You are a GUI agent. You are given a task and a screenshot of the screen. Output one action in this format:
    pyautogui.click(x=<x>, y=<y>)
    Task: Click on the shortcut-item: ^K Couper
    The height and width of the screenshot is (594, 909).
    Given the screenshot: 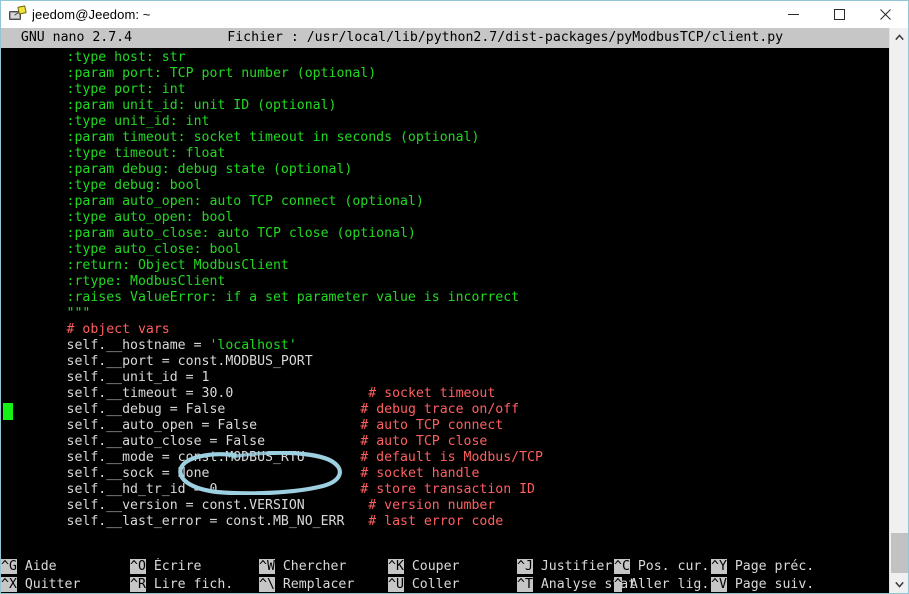 What is the action you would take?
    pyautogui.click(x=423, y=567)
    